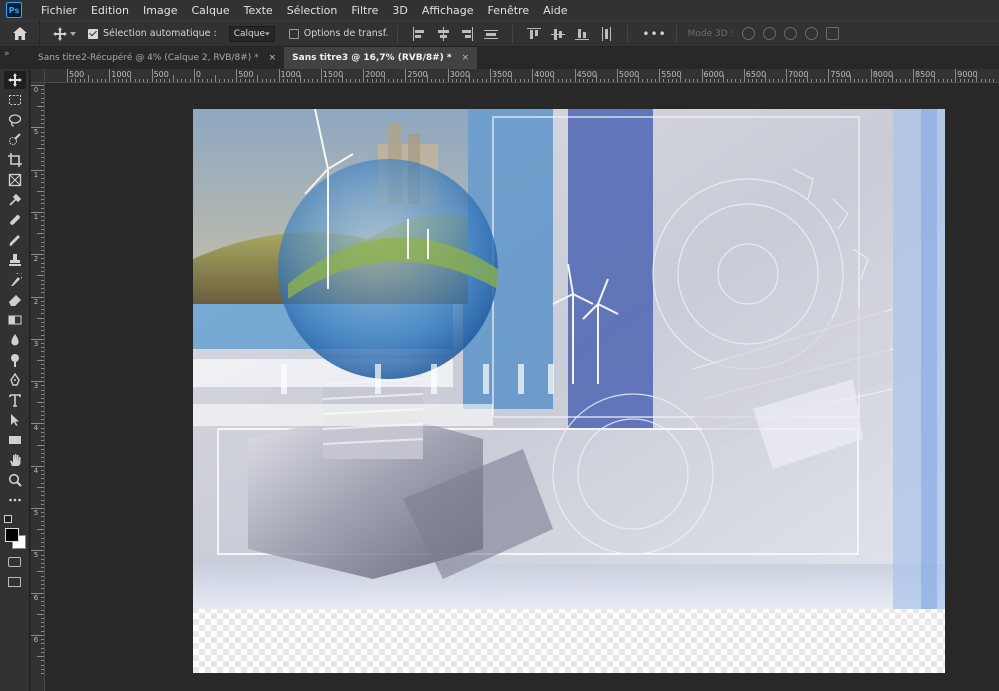 The height and width of the screenshot is (691, 999). Describe the element at coordinates (534, 34) in the screenshot. I see `align-top-icon` at that location.